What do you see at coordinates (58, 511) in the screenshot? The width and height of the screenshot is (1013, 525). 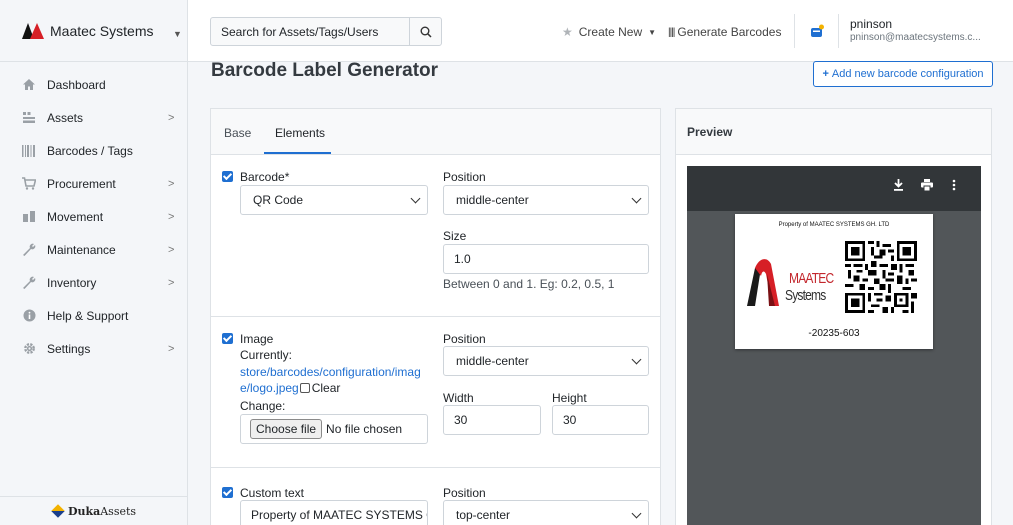 I see `dukaassets-logo-icon` at bounding box center [58, 511].